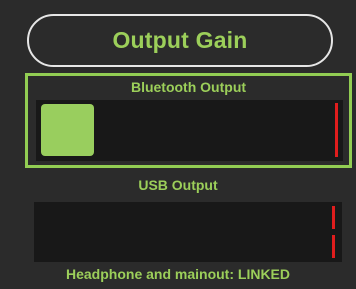 This screenshot has width=356, height=289. Describe the element at coordinates (178, 274) in the screenshot. I see `link-status-text: Headphone and mainout: LINKED` at that location.